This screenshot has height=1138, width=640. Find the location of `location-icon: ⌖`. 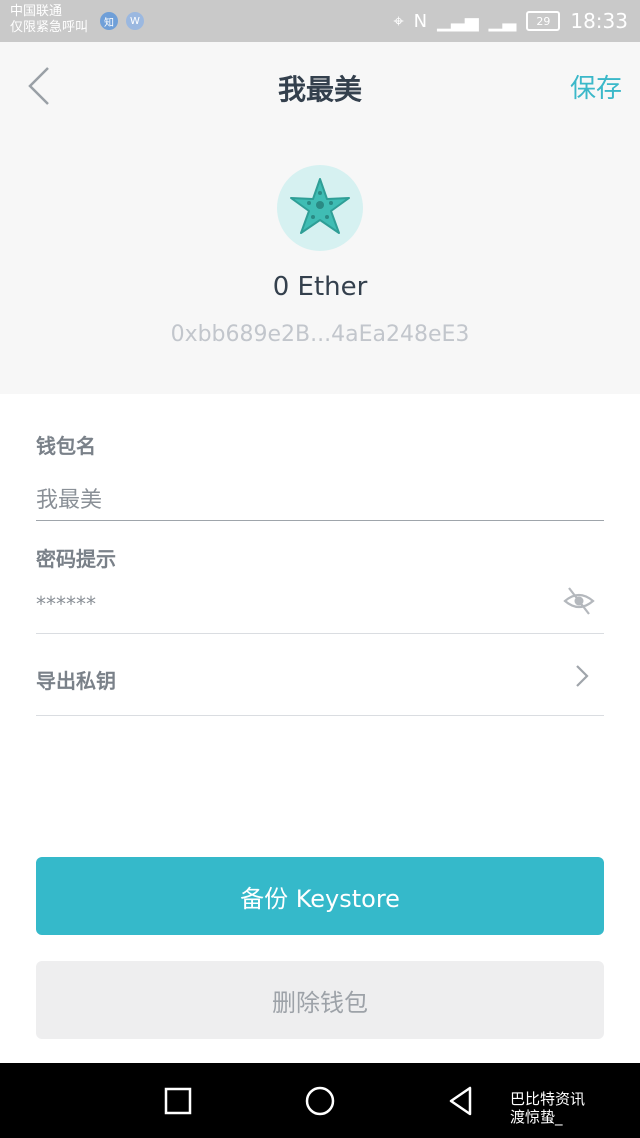

location-icon: ⌖ is located at coordinates (398, 21).